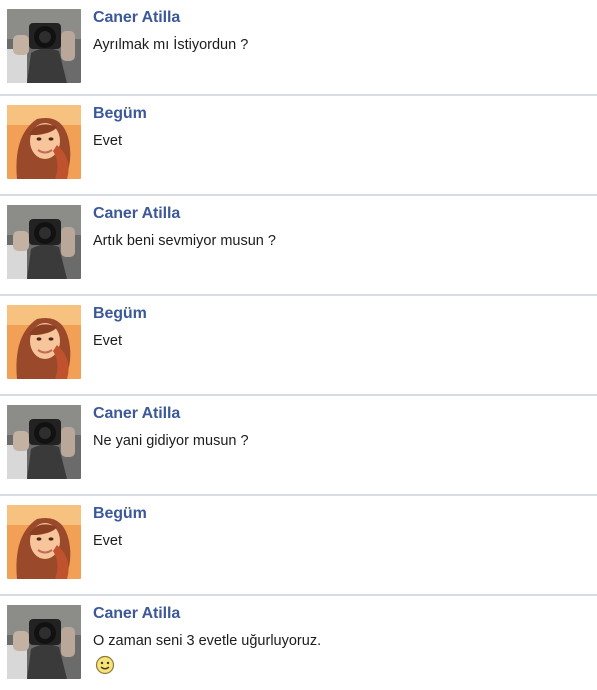 This screenshot has width=597, height=690. I want to click on smiley-icon, so click(105, 665).